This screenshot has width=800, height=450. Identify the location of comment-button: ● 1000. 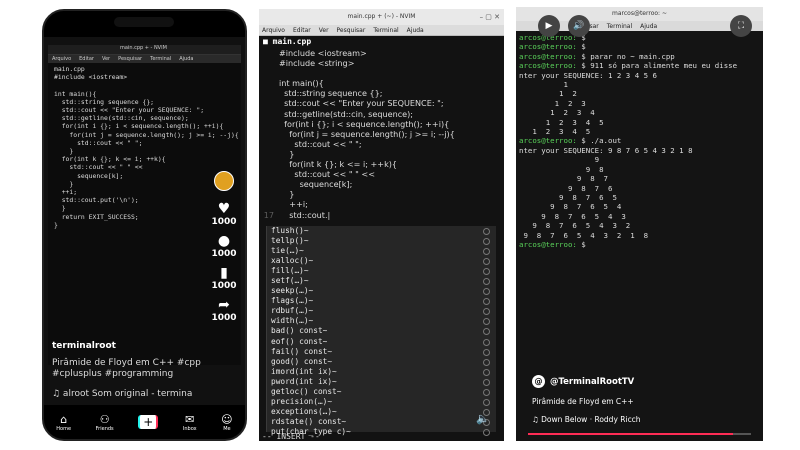
(223, 246).